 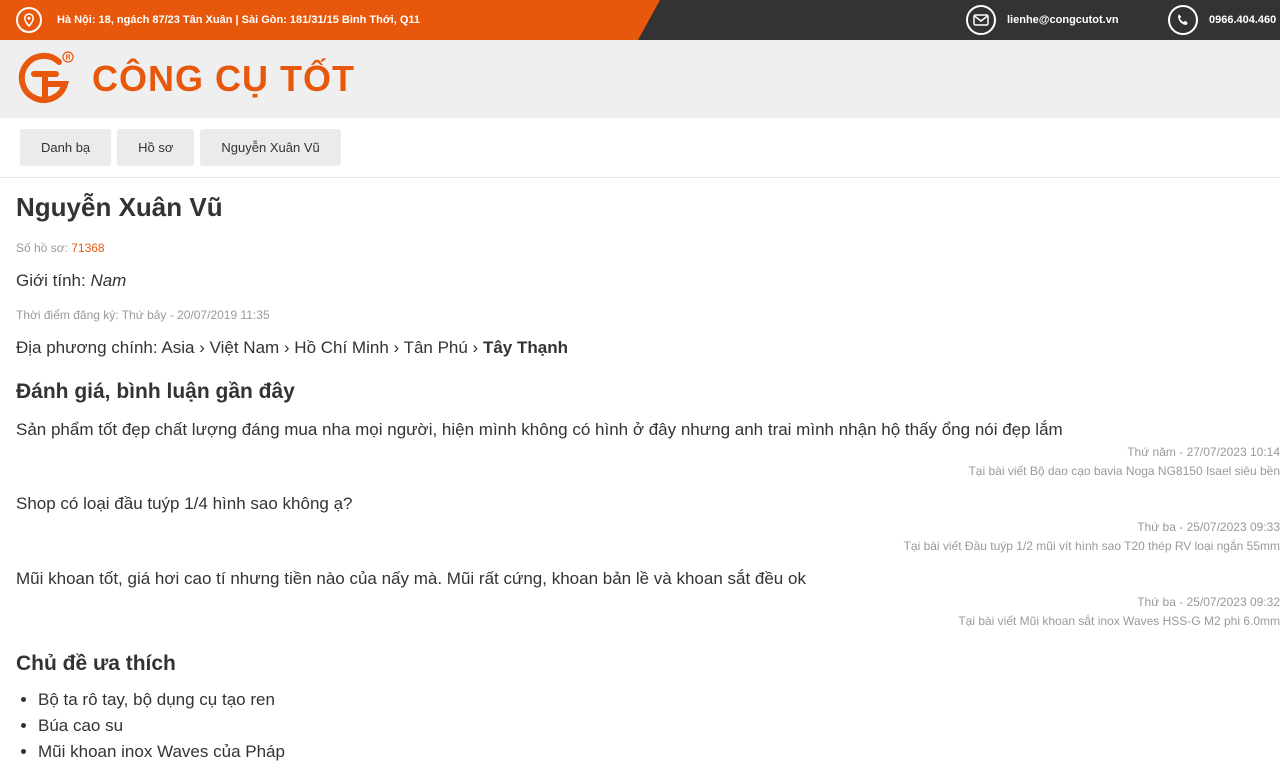 I want to click on page-title: Nguyễn Xuân Vũ, so click(x=119, y=207).